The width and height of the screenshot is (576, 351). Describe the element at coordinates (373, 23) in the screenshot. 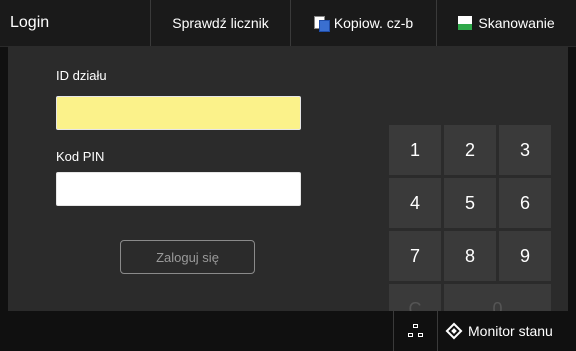

I see `tab-copy-label: Kopiow. cz-b` at that location.